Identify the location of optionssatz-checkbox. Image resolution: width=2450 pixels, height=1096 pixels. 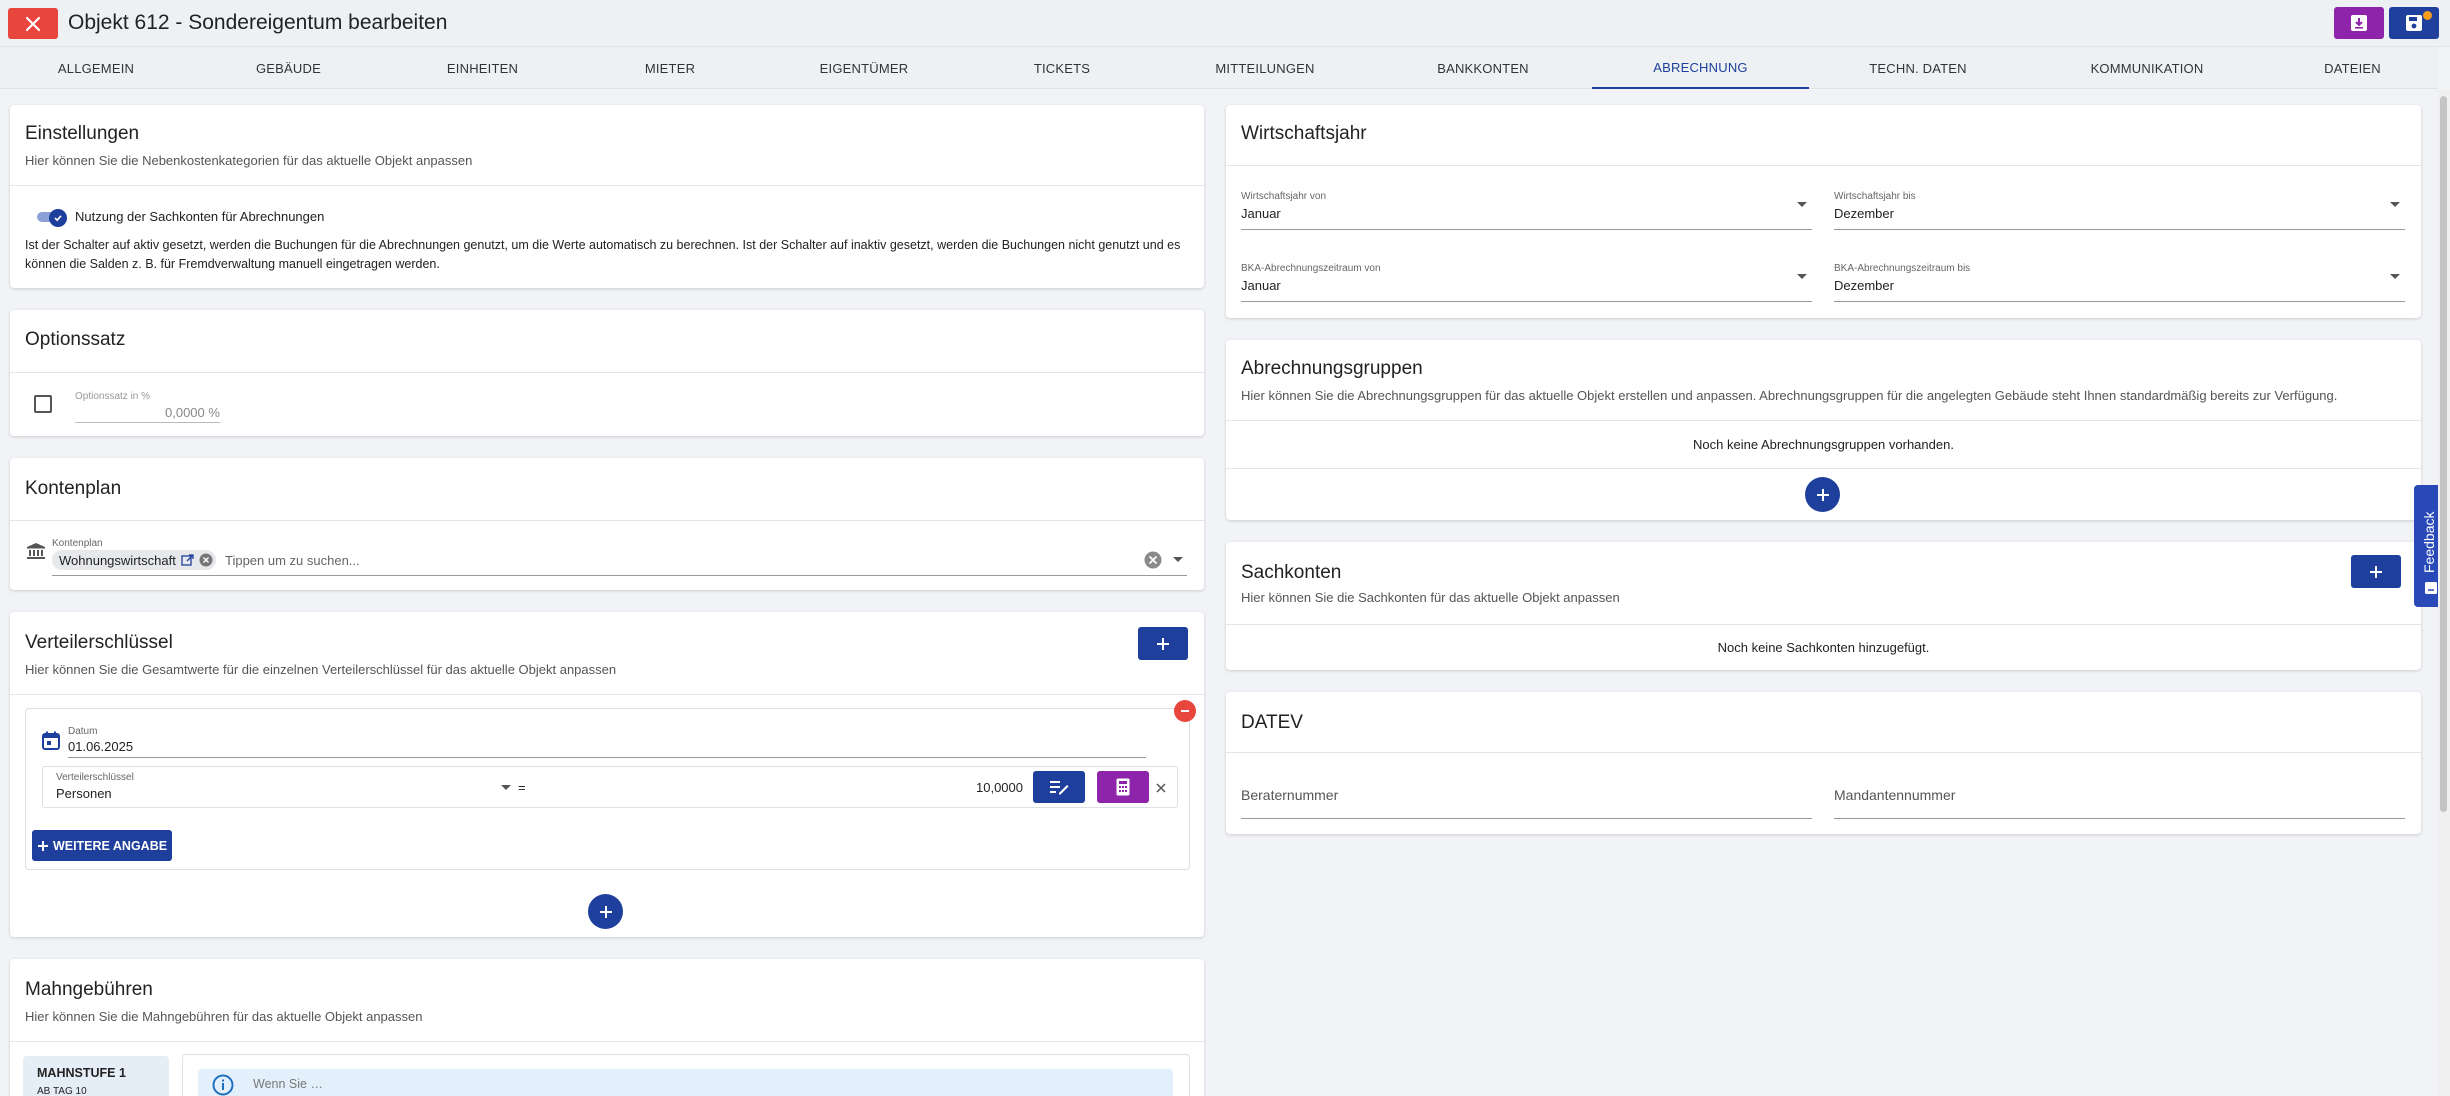
(43, 404).